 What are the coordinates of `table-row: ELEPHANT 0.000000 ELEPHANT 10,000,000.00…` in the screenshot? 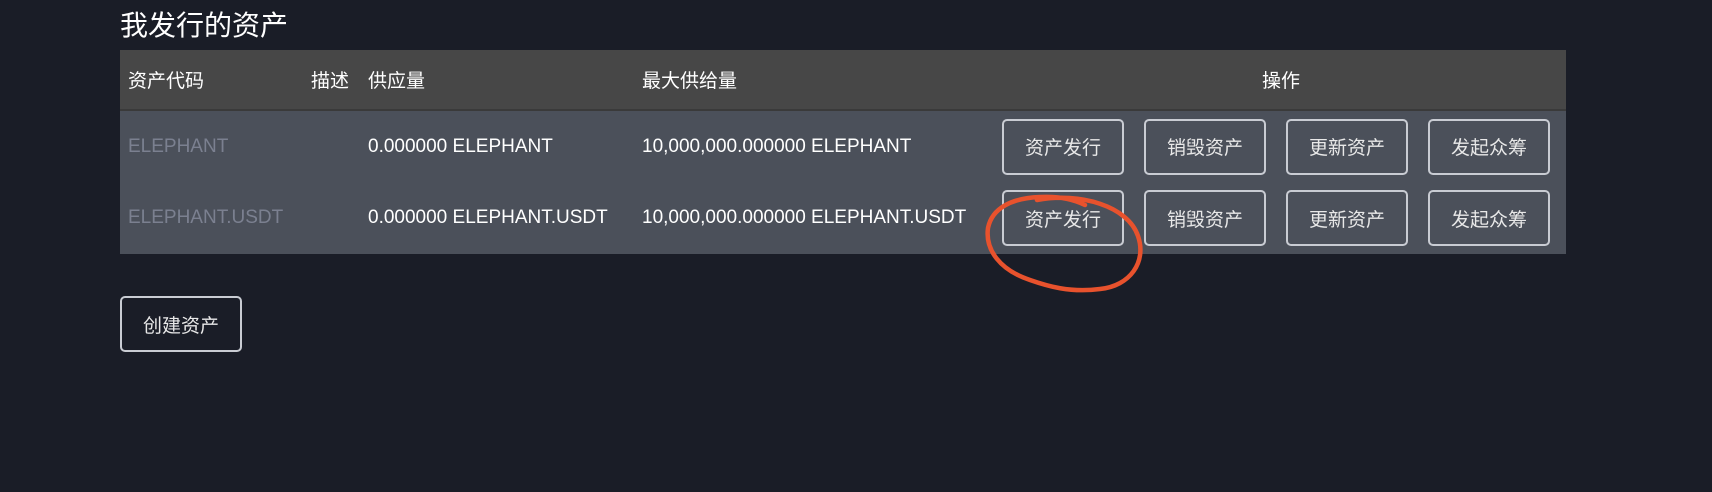 It's located at (843, 146).